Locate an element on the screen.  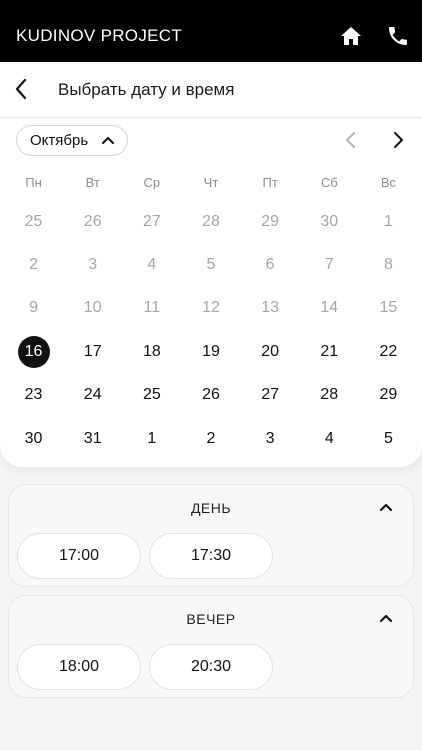
calendar-day: 24 is located at coordinates (92, 395).